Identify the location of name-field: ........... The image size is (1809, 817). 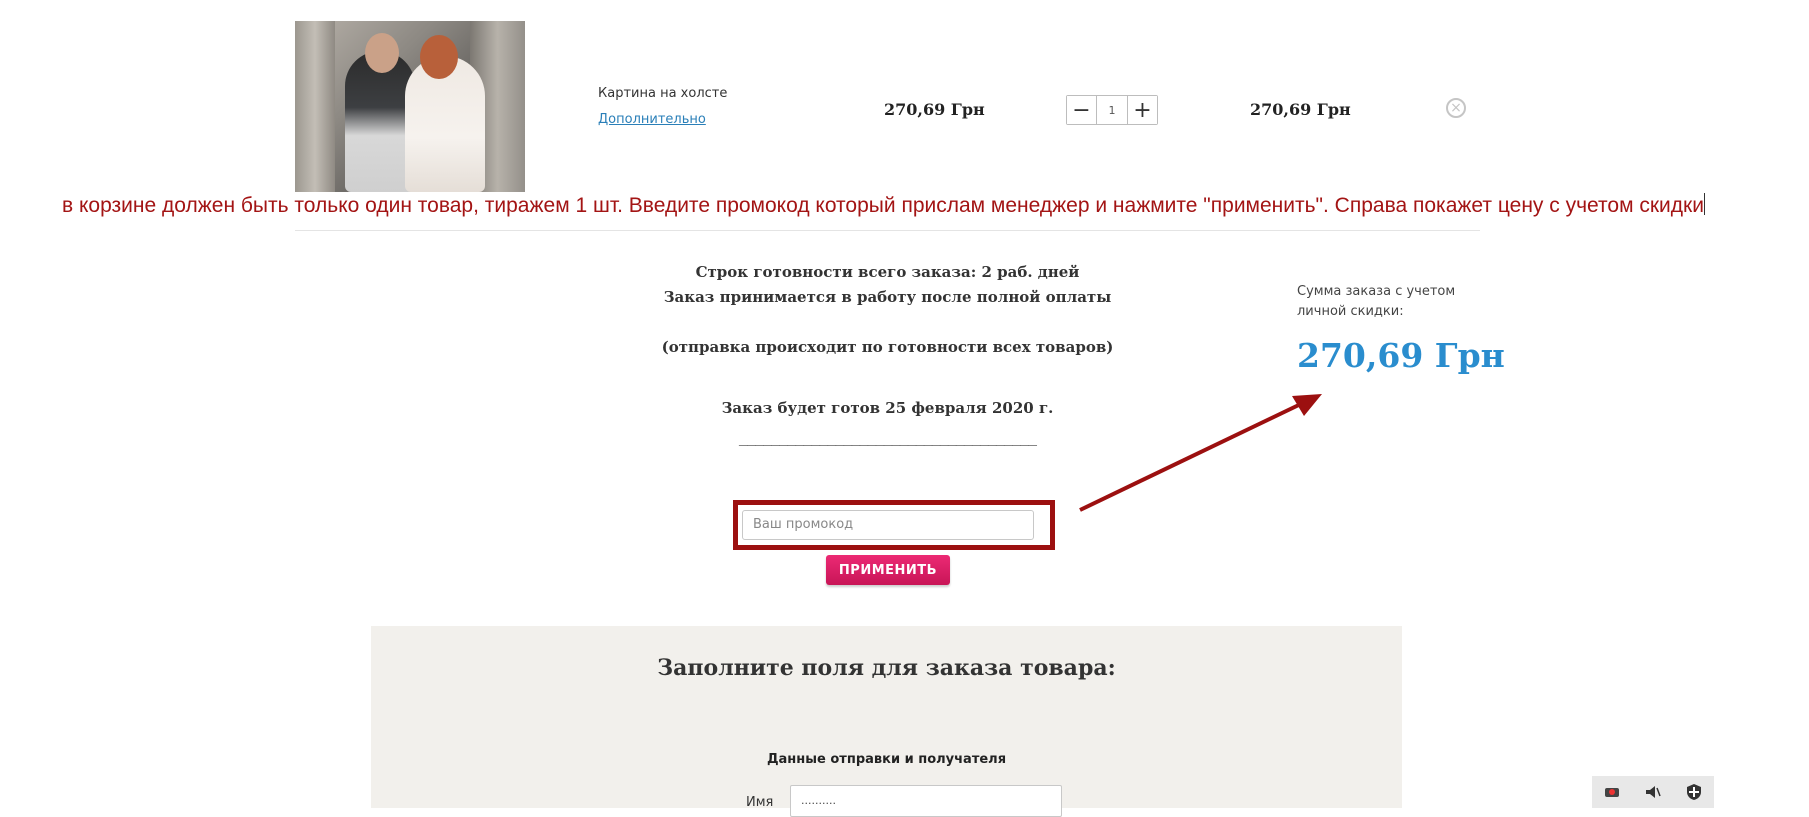
(926, 801).